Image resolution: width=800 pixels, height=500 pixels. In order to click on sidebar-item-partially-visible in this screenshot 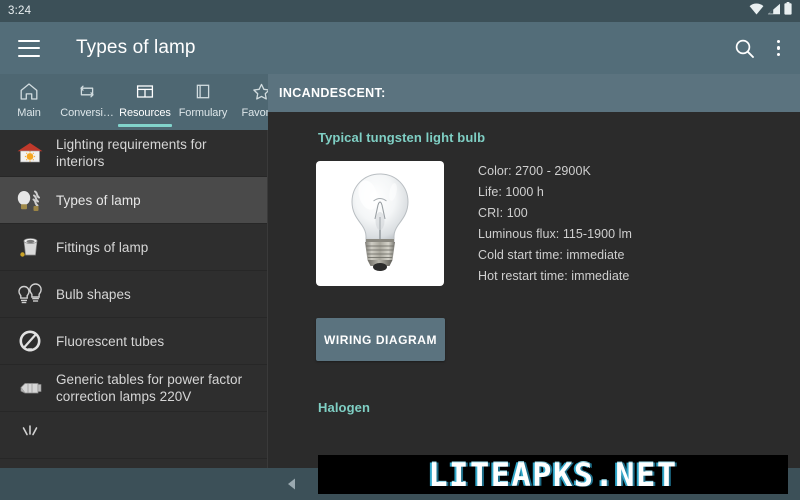, I will do `click(133, 435)`.